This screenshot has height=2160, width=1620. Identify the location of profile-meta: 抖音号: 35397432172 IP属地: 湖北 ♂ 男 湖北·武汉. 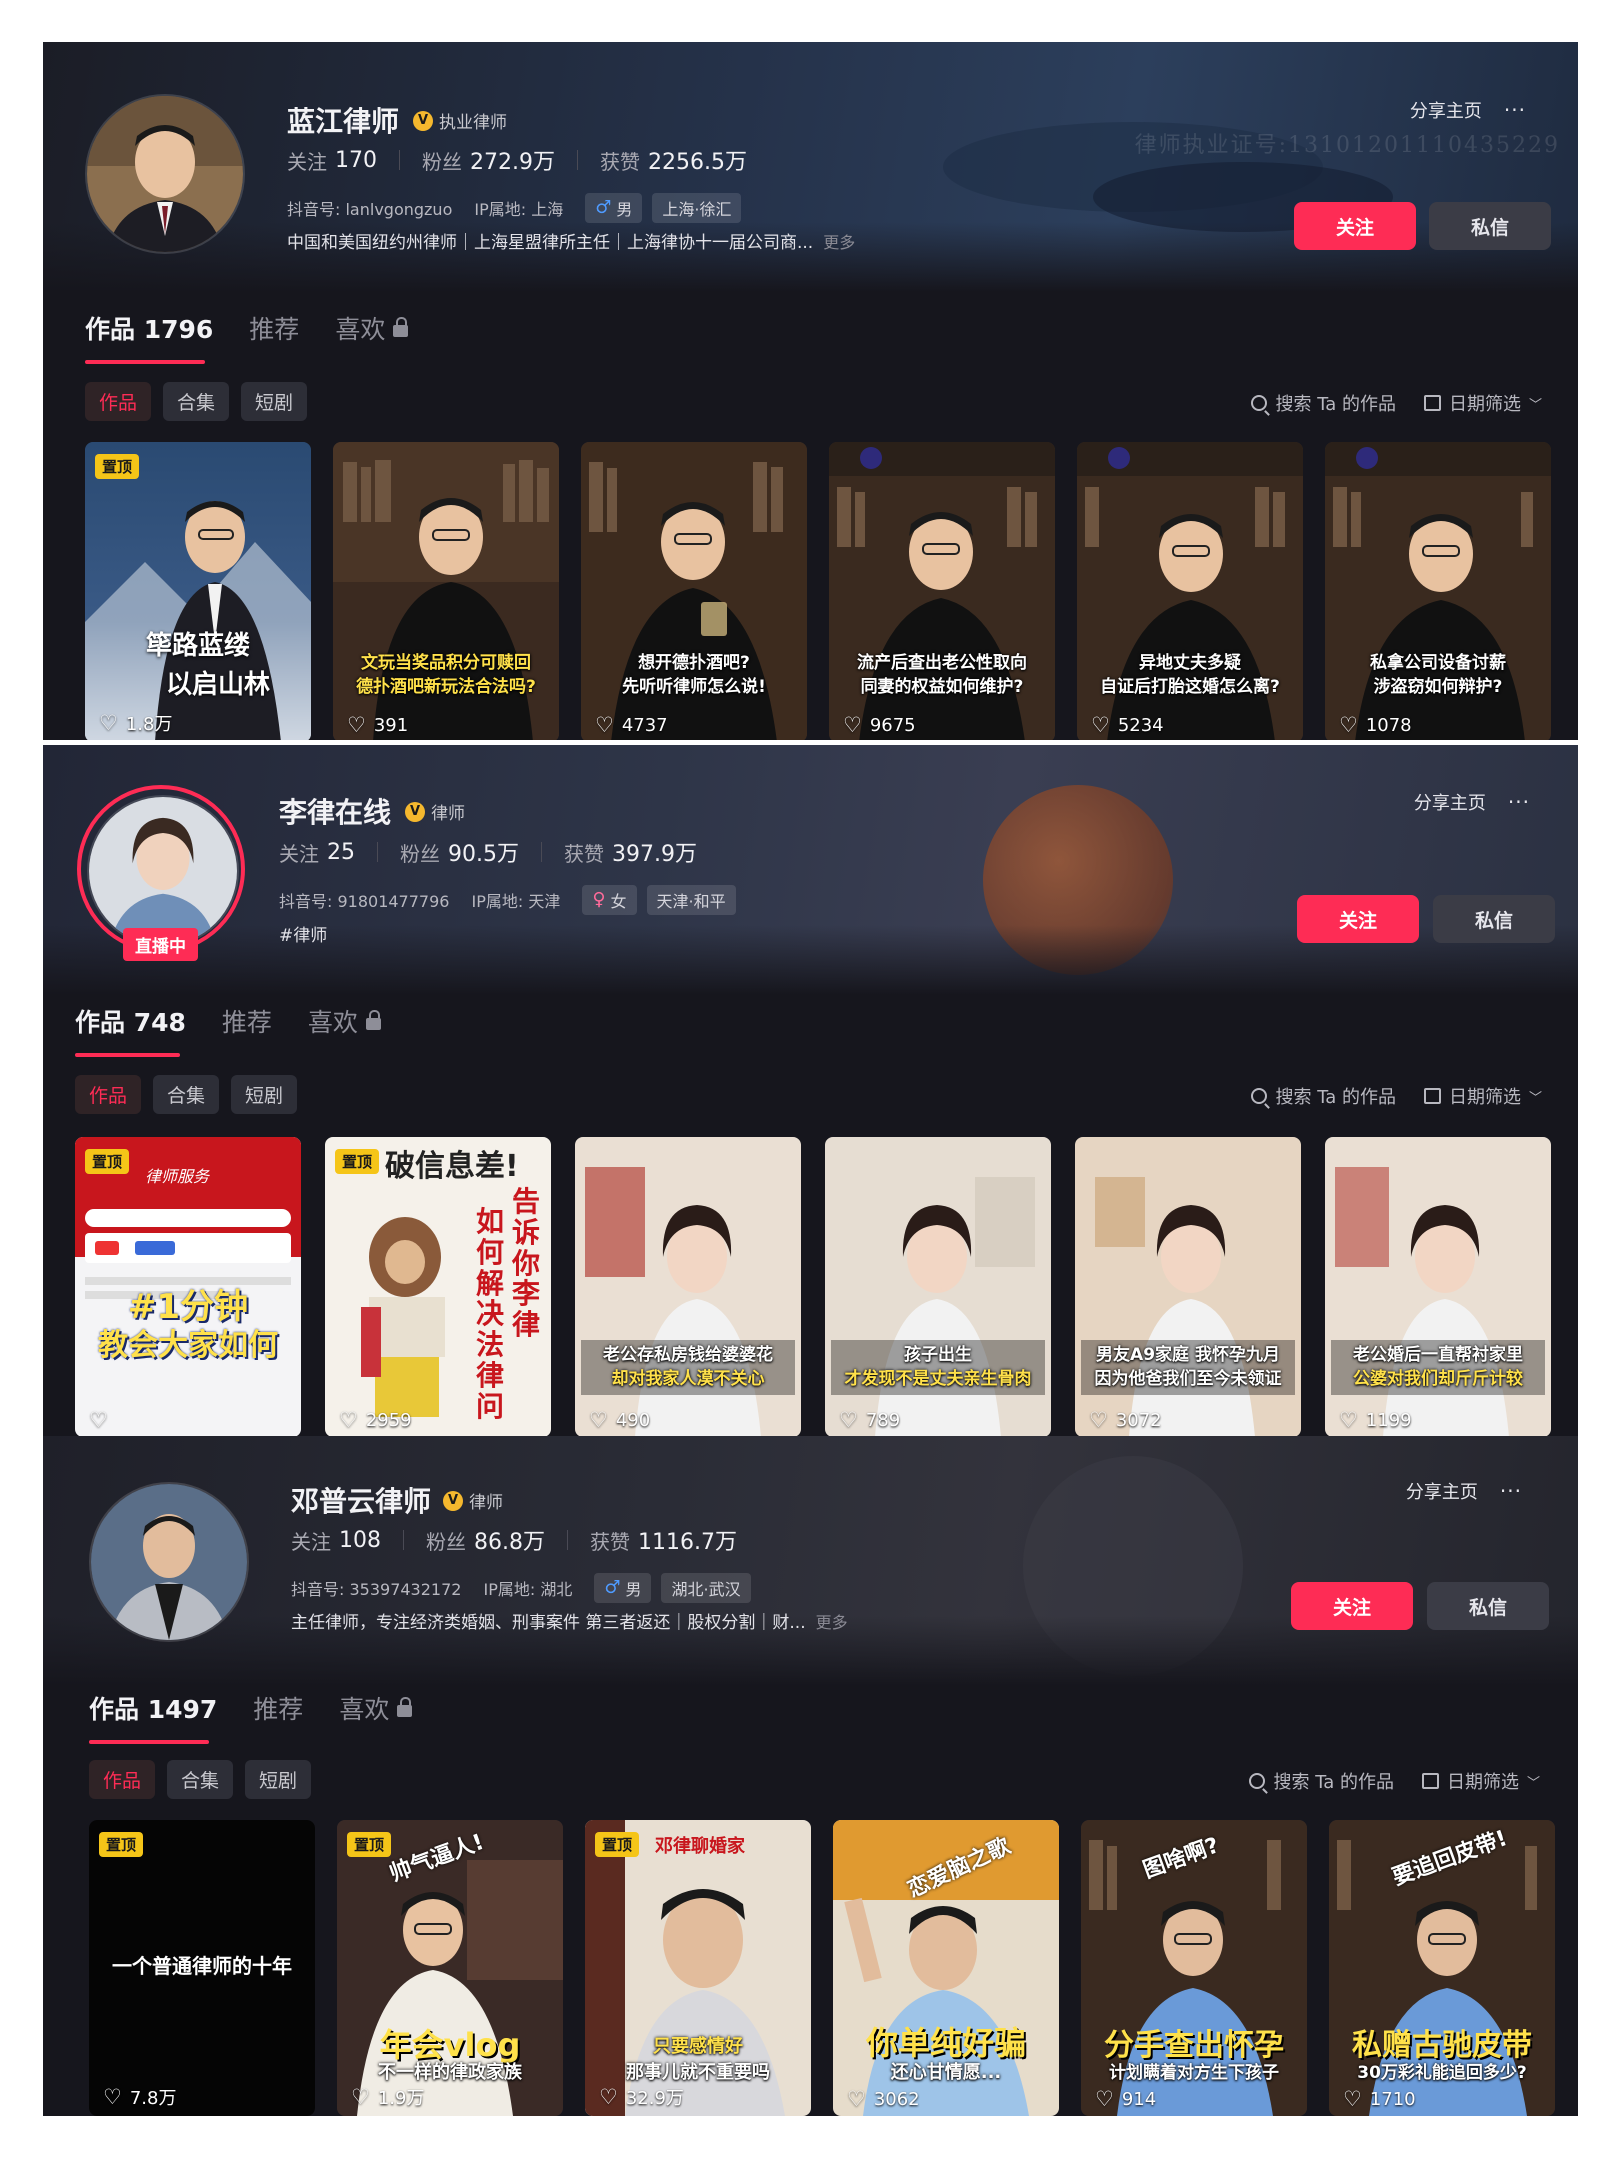
(526, 1588).